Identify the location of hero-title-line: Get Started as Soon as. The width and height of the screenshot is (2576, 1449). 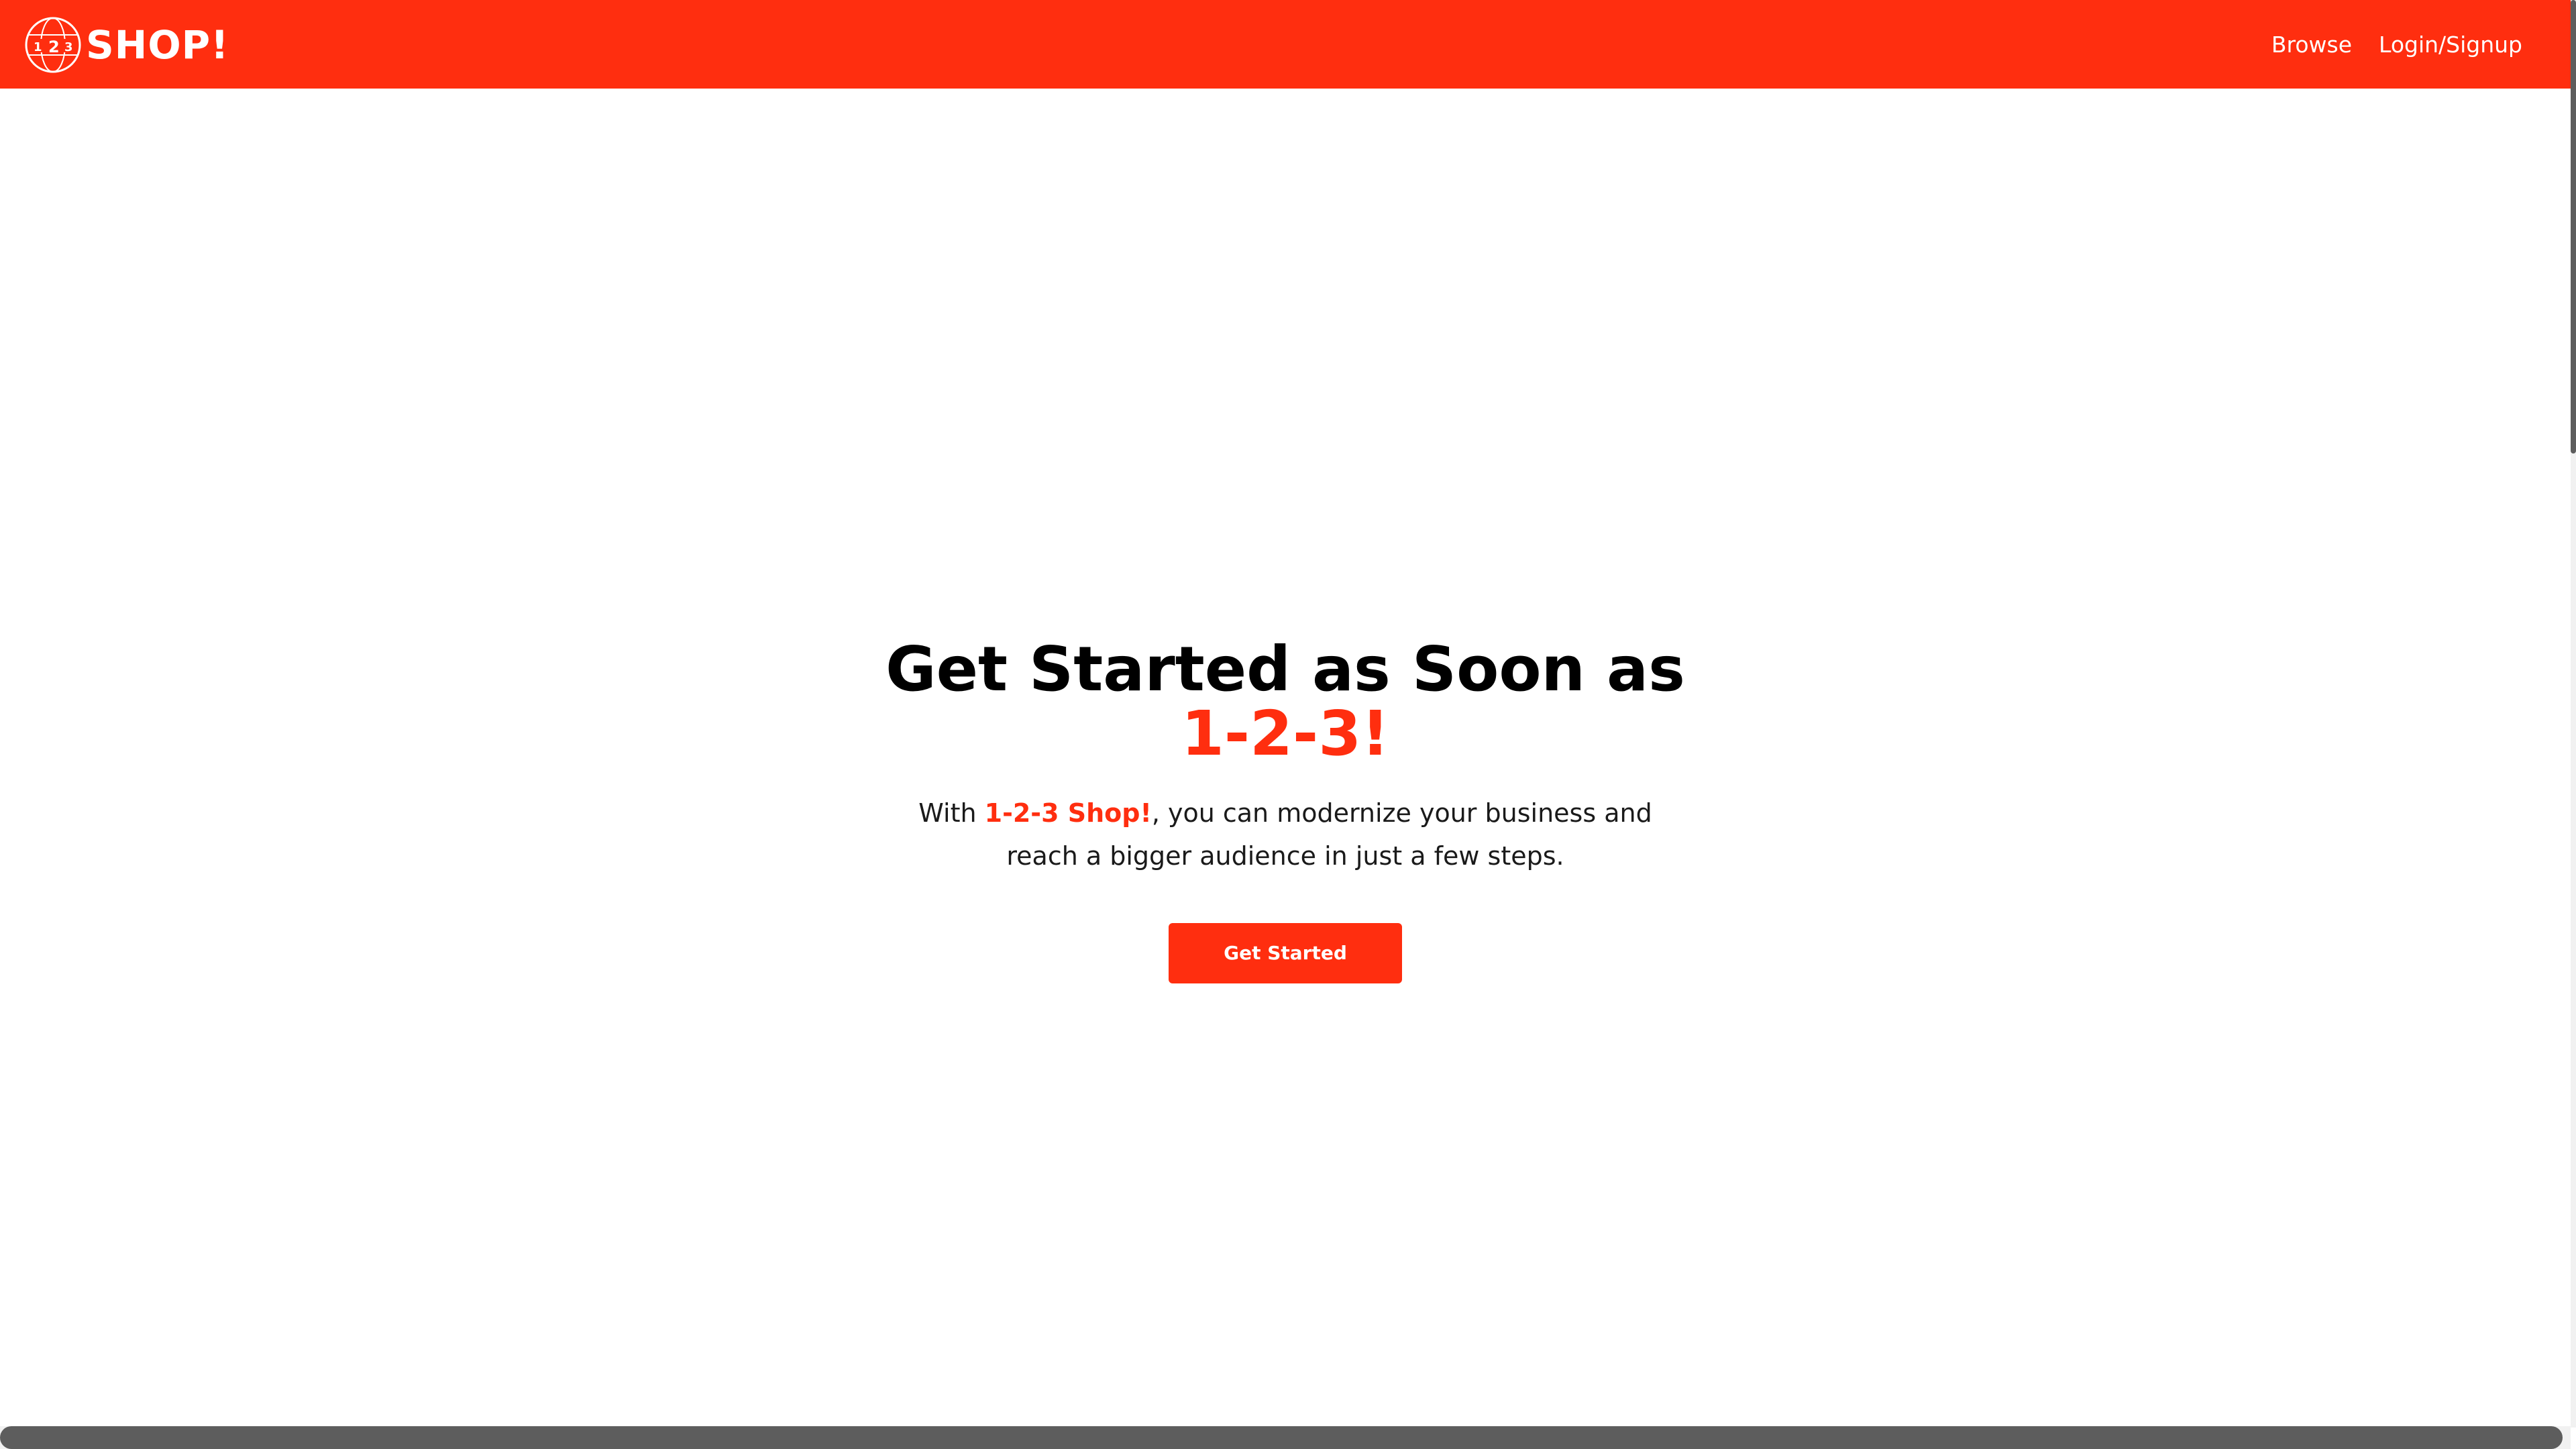
(1285, 669).